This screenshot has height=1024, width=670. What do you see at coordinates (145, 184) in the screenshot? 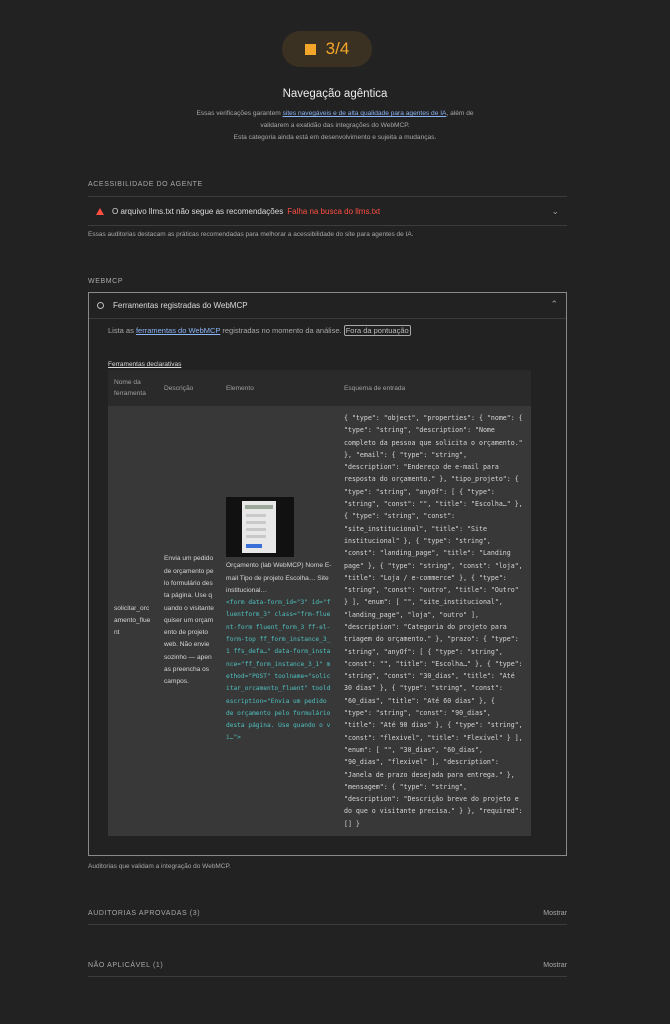
I see `group-title-agent-accessibility: ACESSIBILIDADE DO AGENTE` at bounding box center [145, 184].